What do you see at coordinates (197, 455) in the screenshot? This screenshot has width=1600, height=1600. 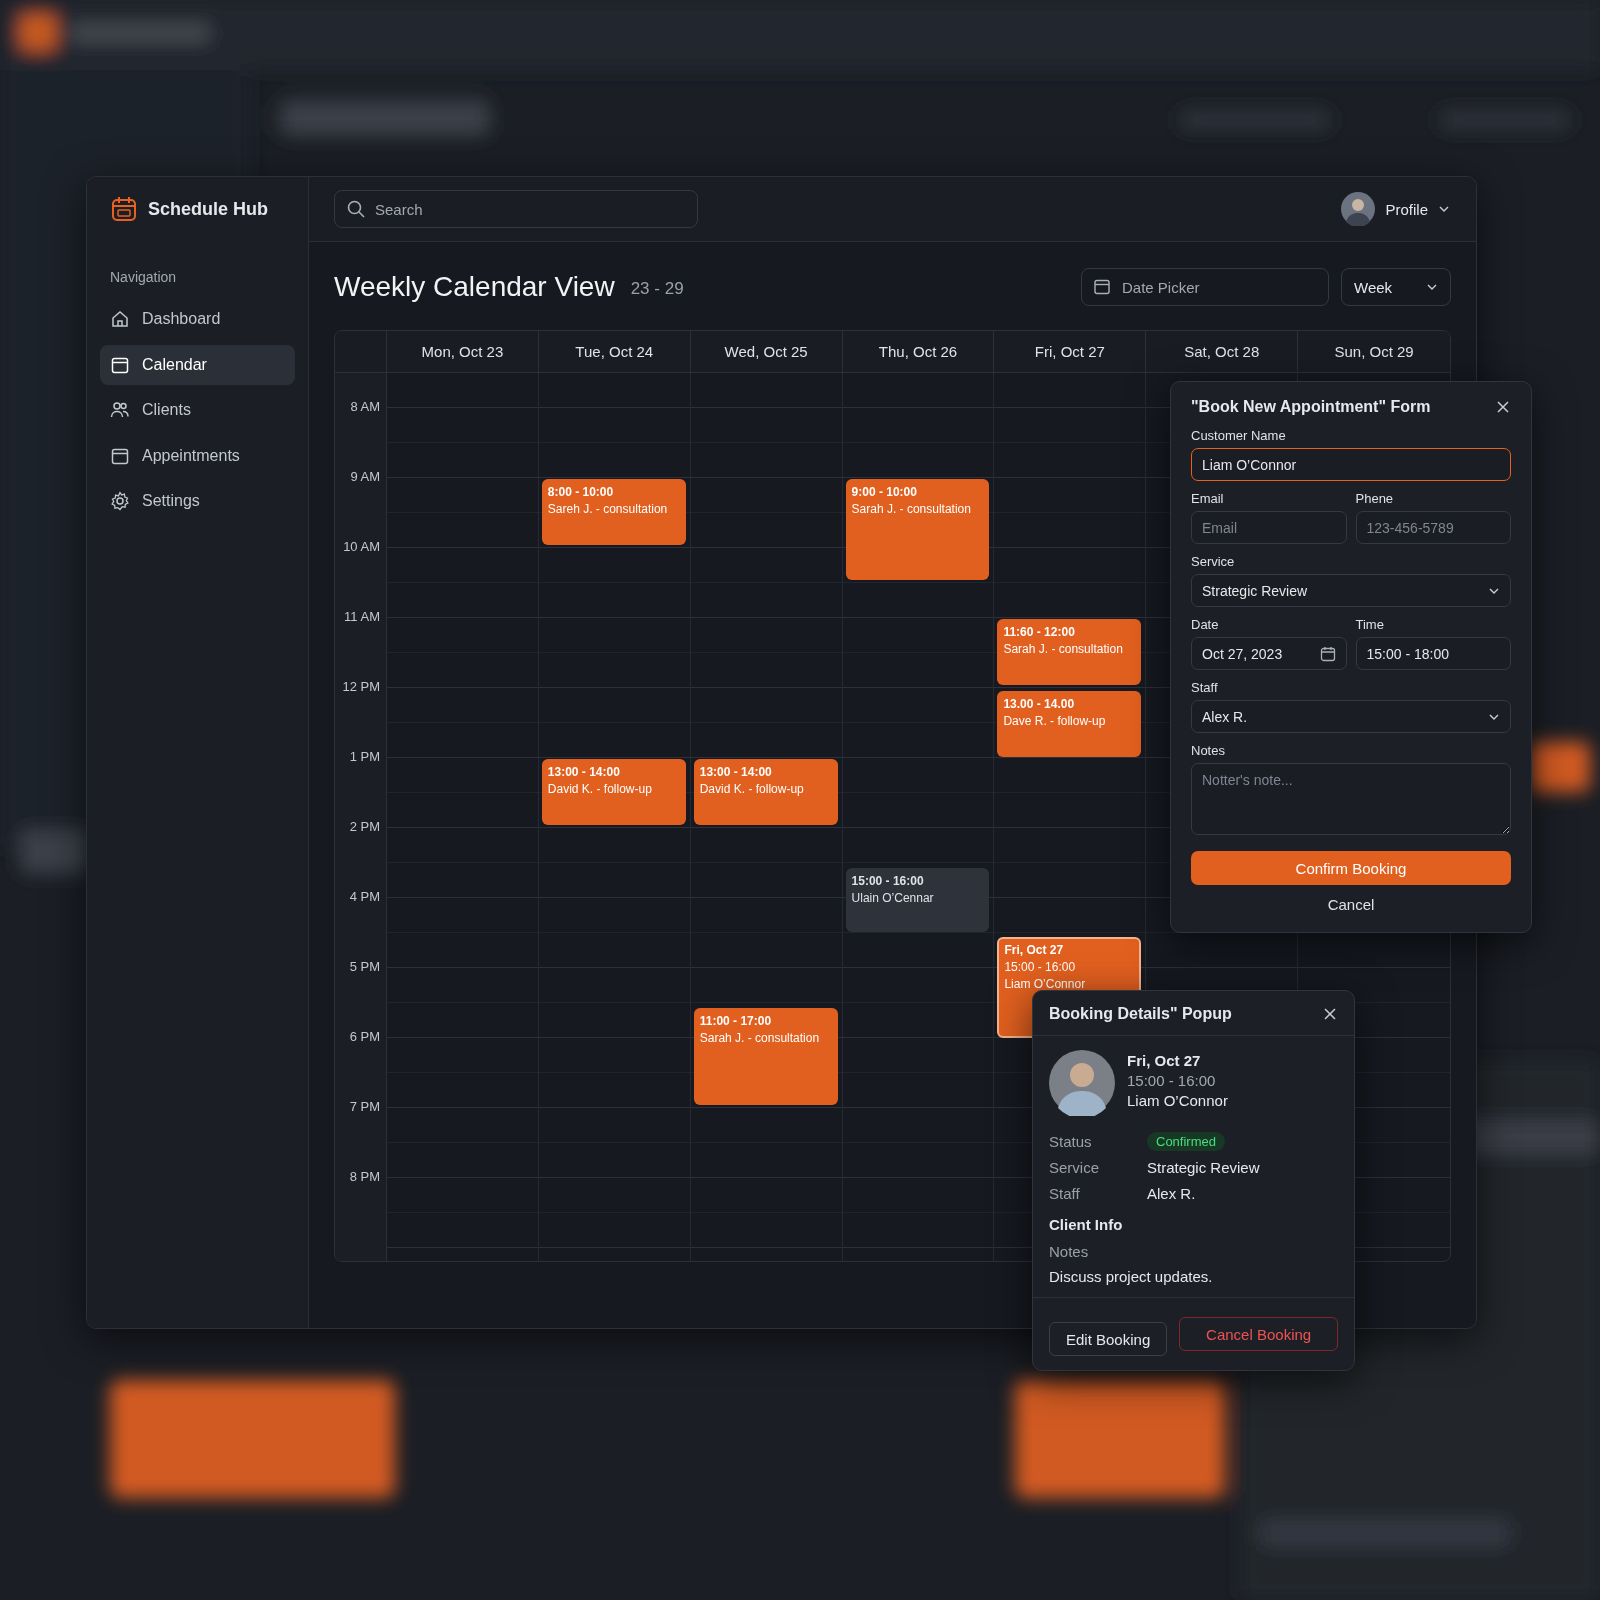 I see `nav-item: Appeintments` at bounding box center [197, 455].